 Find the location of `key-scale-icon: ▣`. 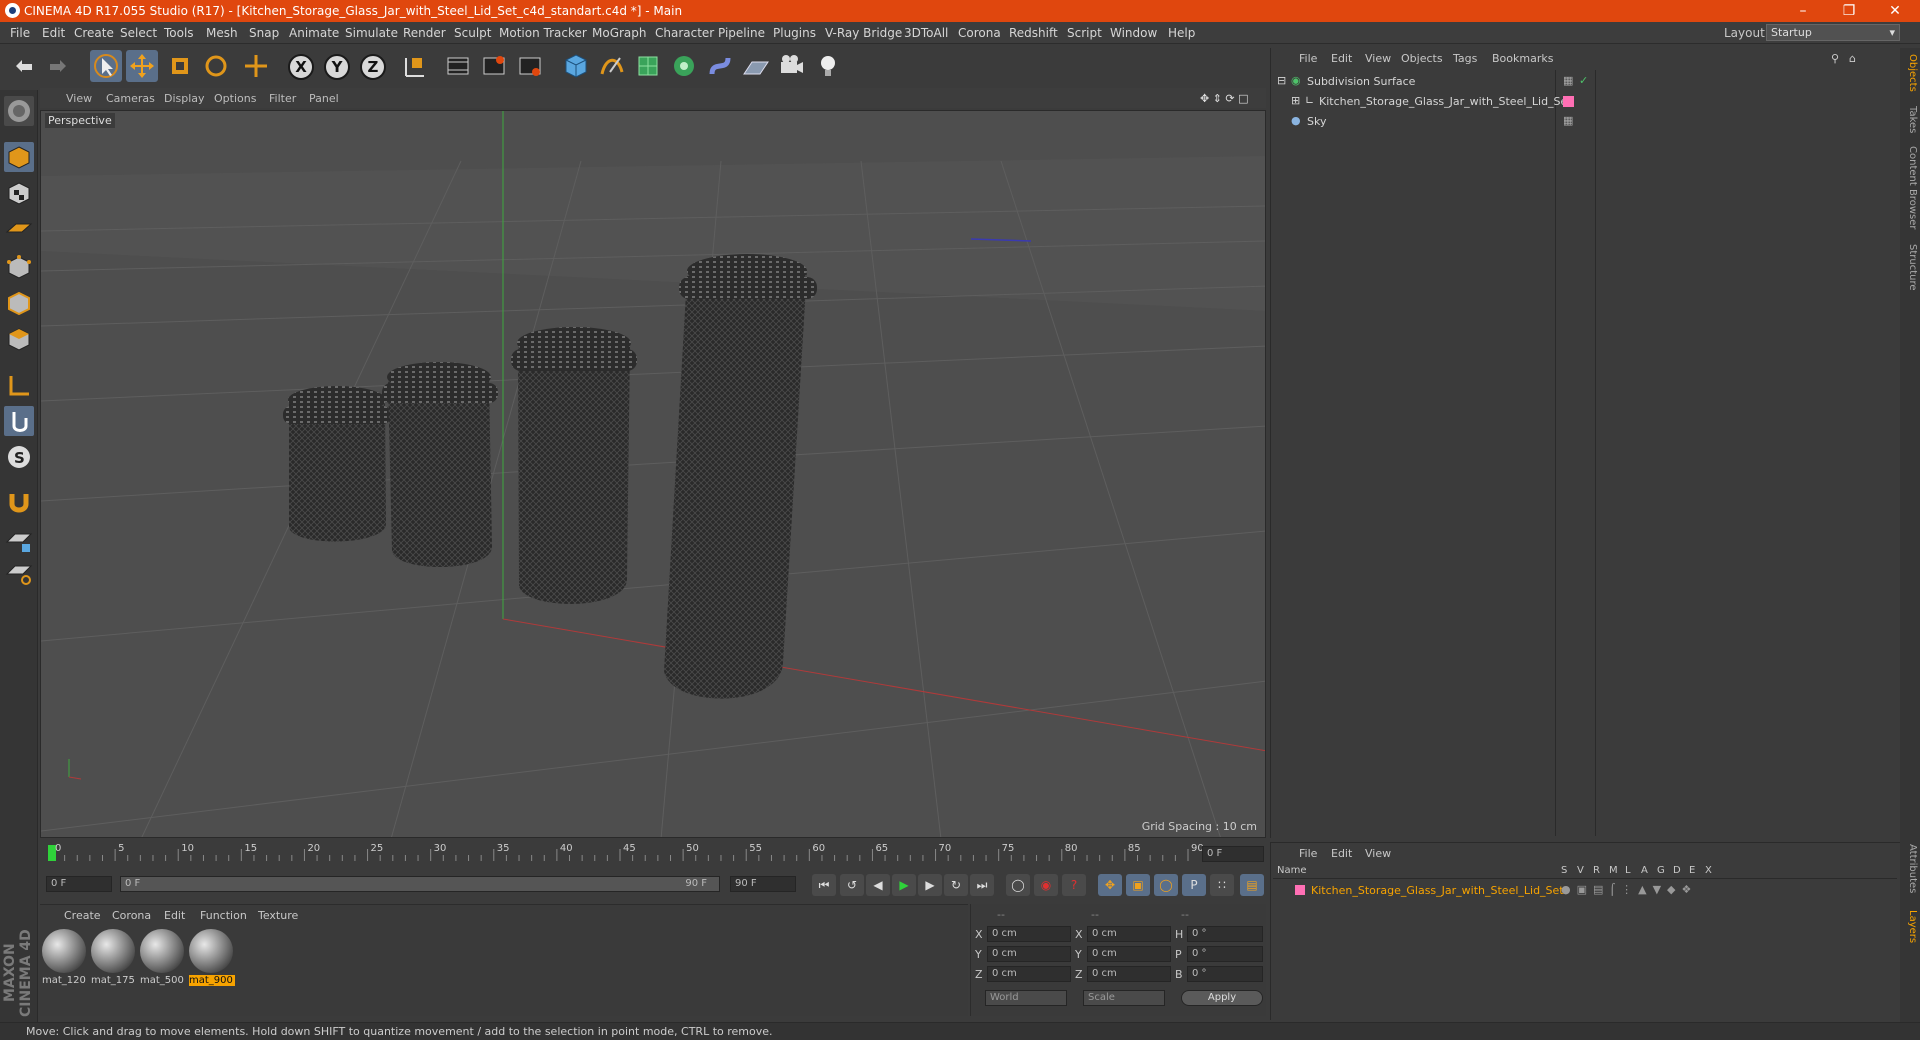

key-scale-icon: ▣ is located at coordinates (1138, 885).